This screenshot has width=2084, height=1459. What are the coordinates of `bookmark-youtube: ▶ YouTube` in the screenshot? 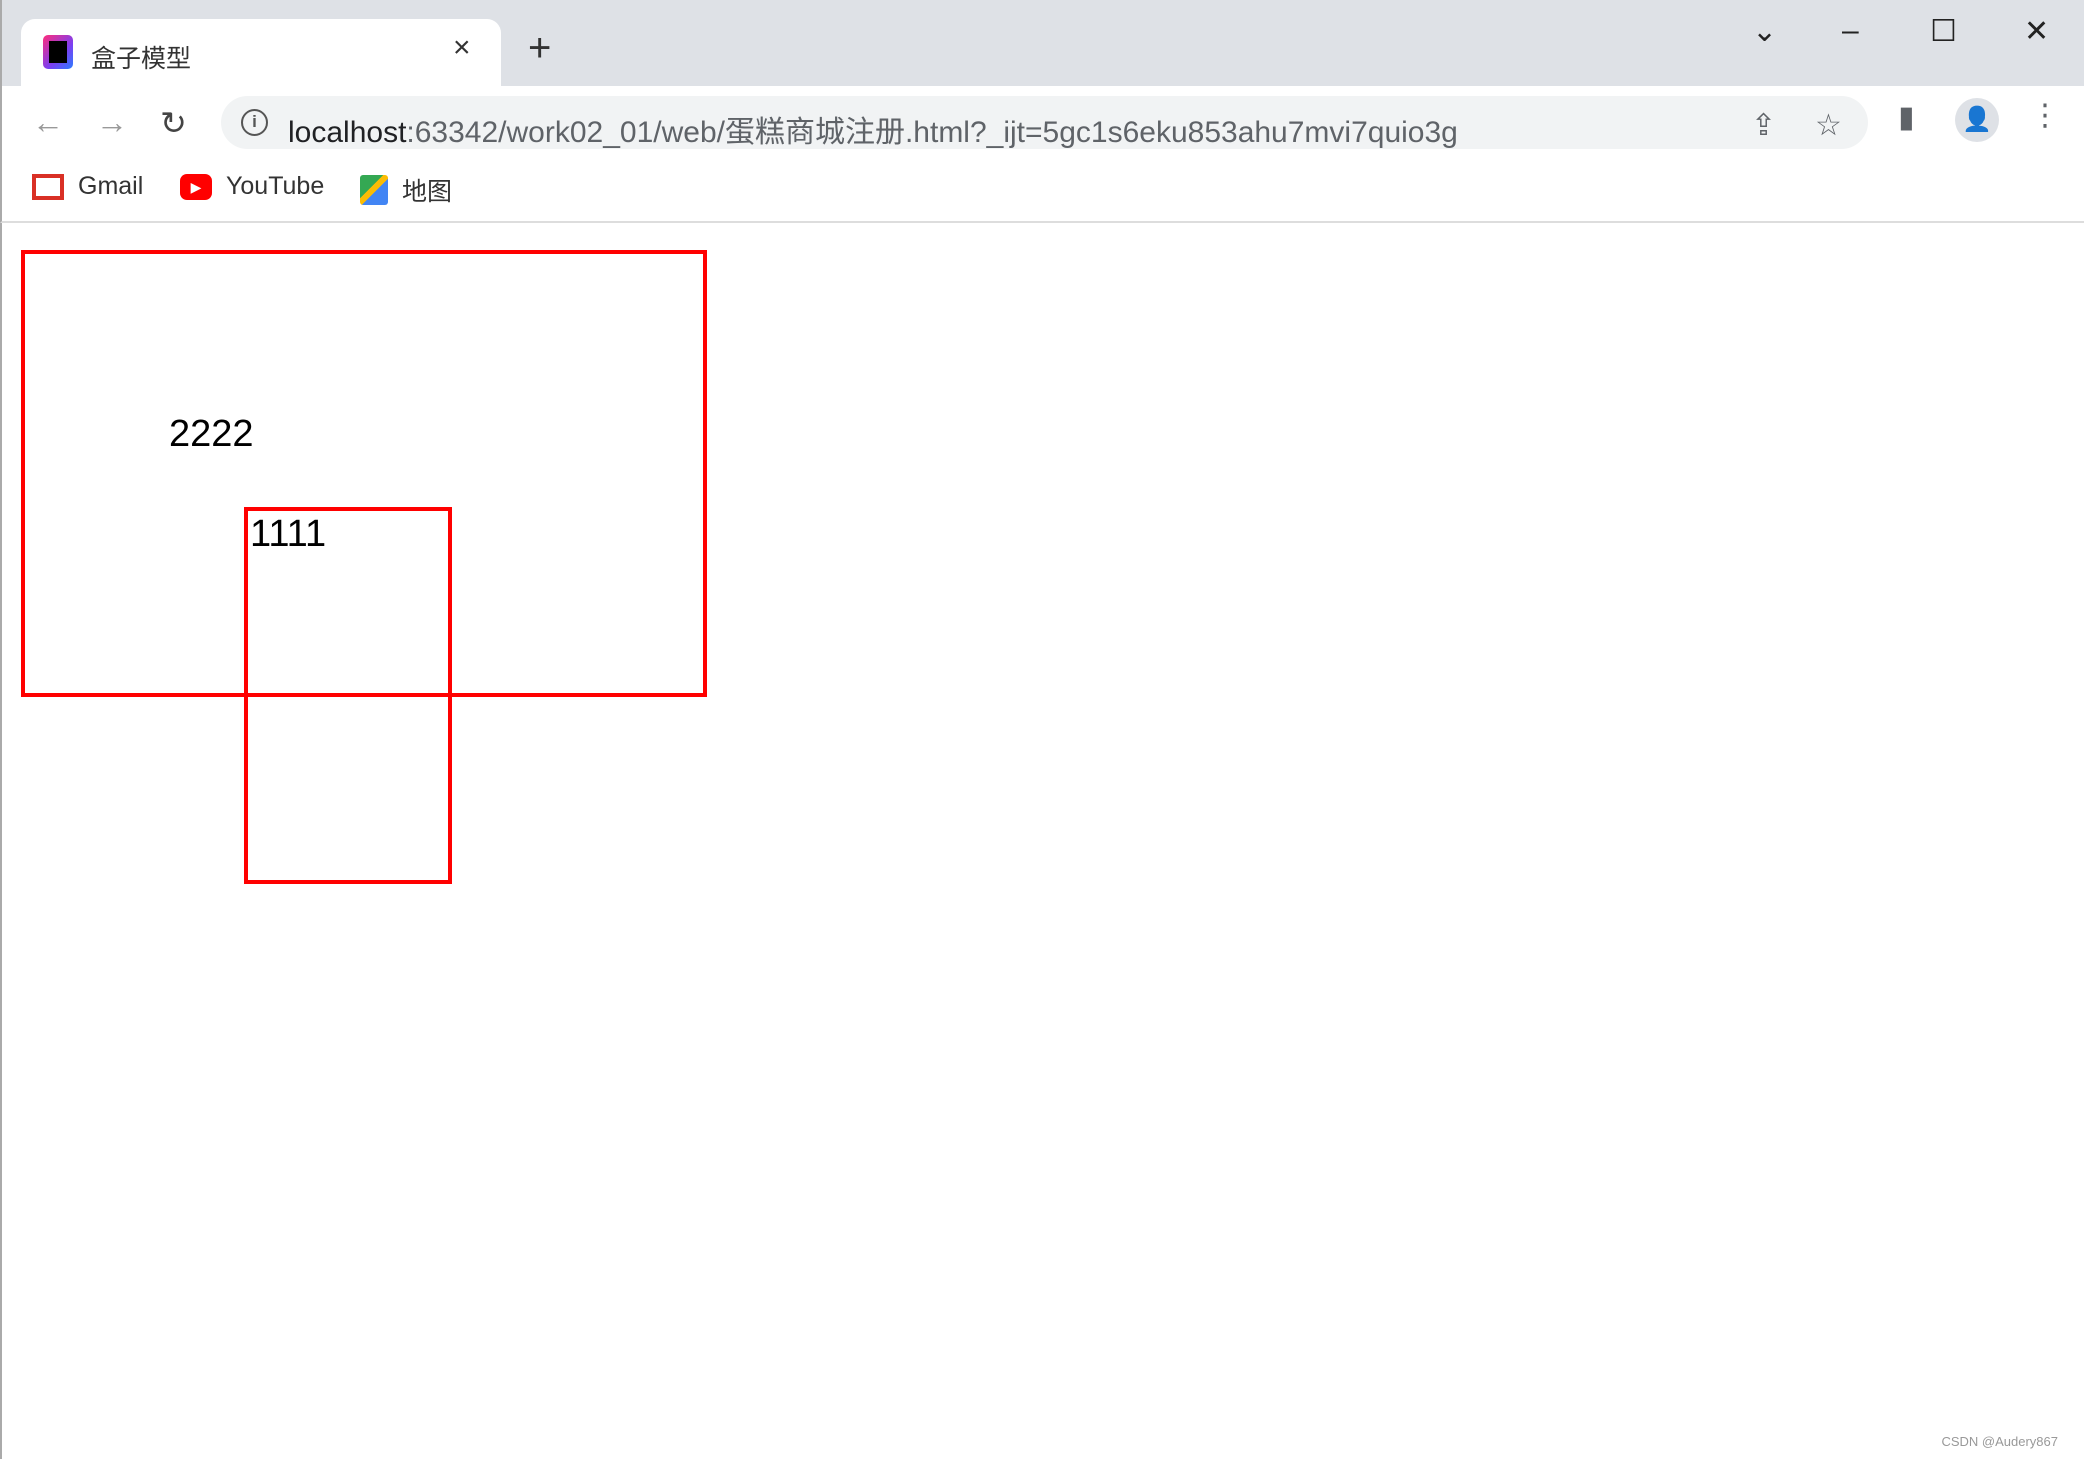 It's located at (252, 186).